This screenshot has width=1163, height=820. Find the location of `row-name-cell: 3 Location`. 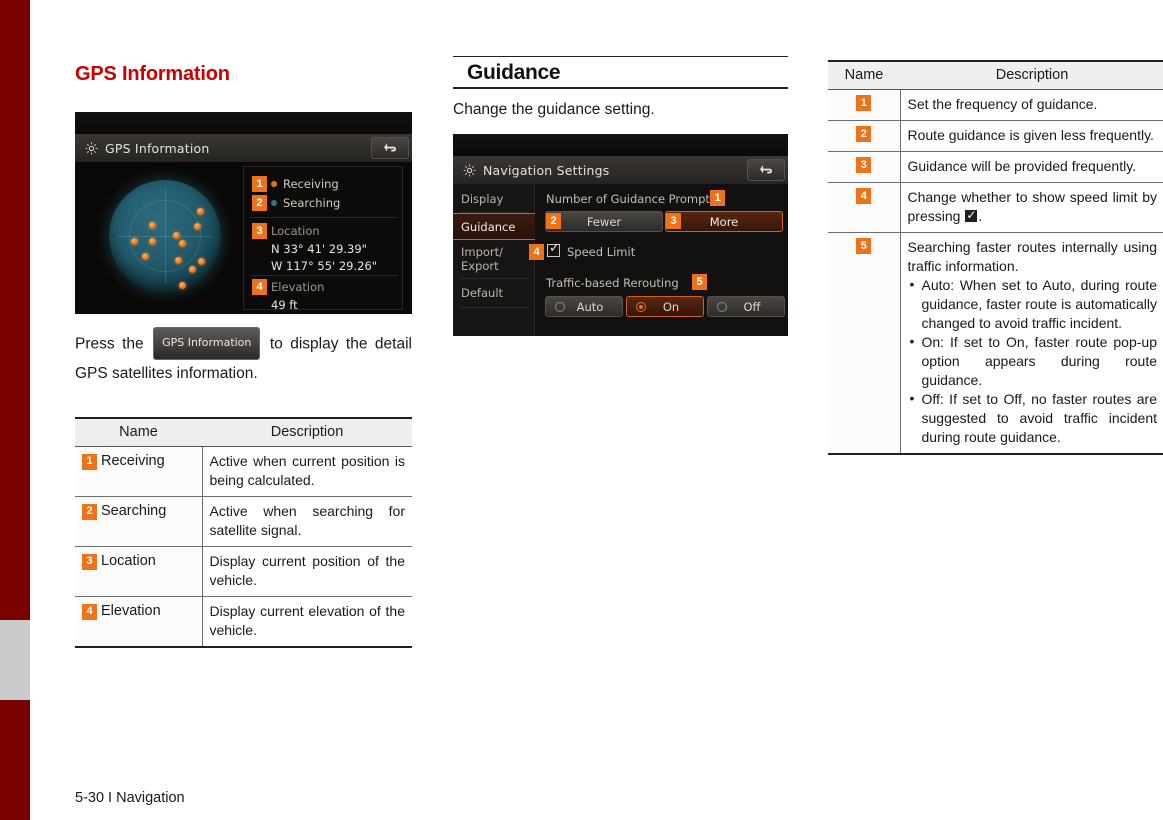

row-name-cell: 3 Location is located at coordinates (138, 561).